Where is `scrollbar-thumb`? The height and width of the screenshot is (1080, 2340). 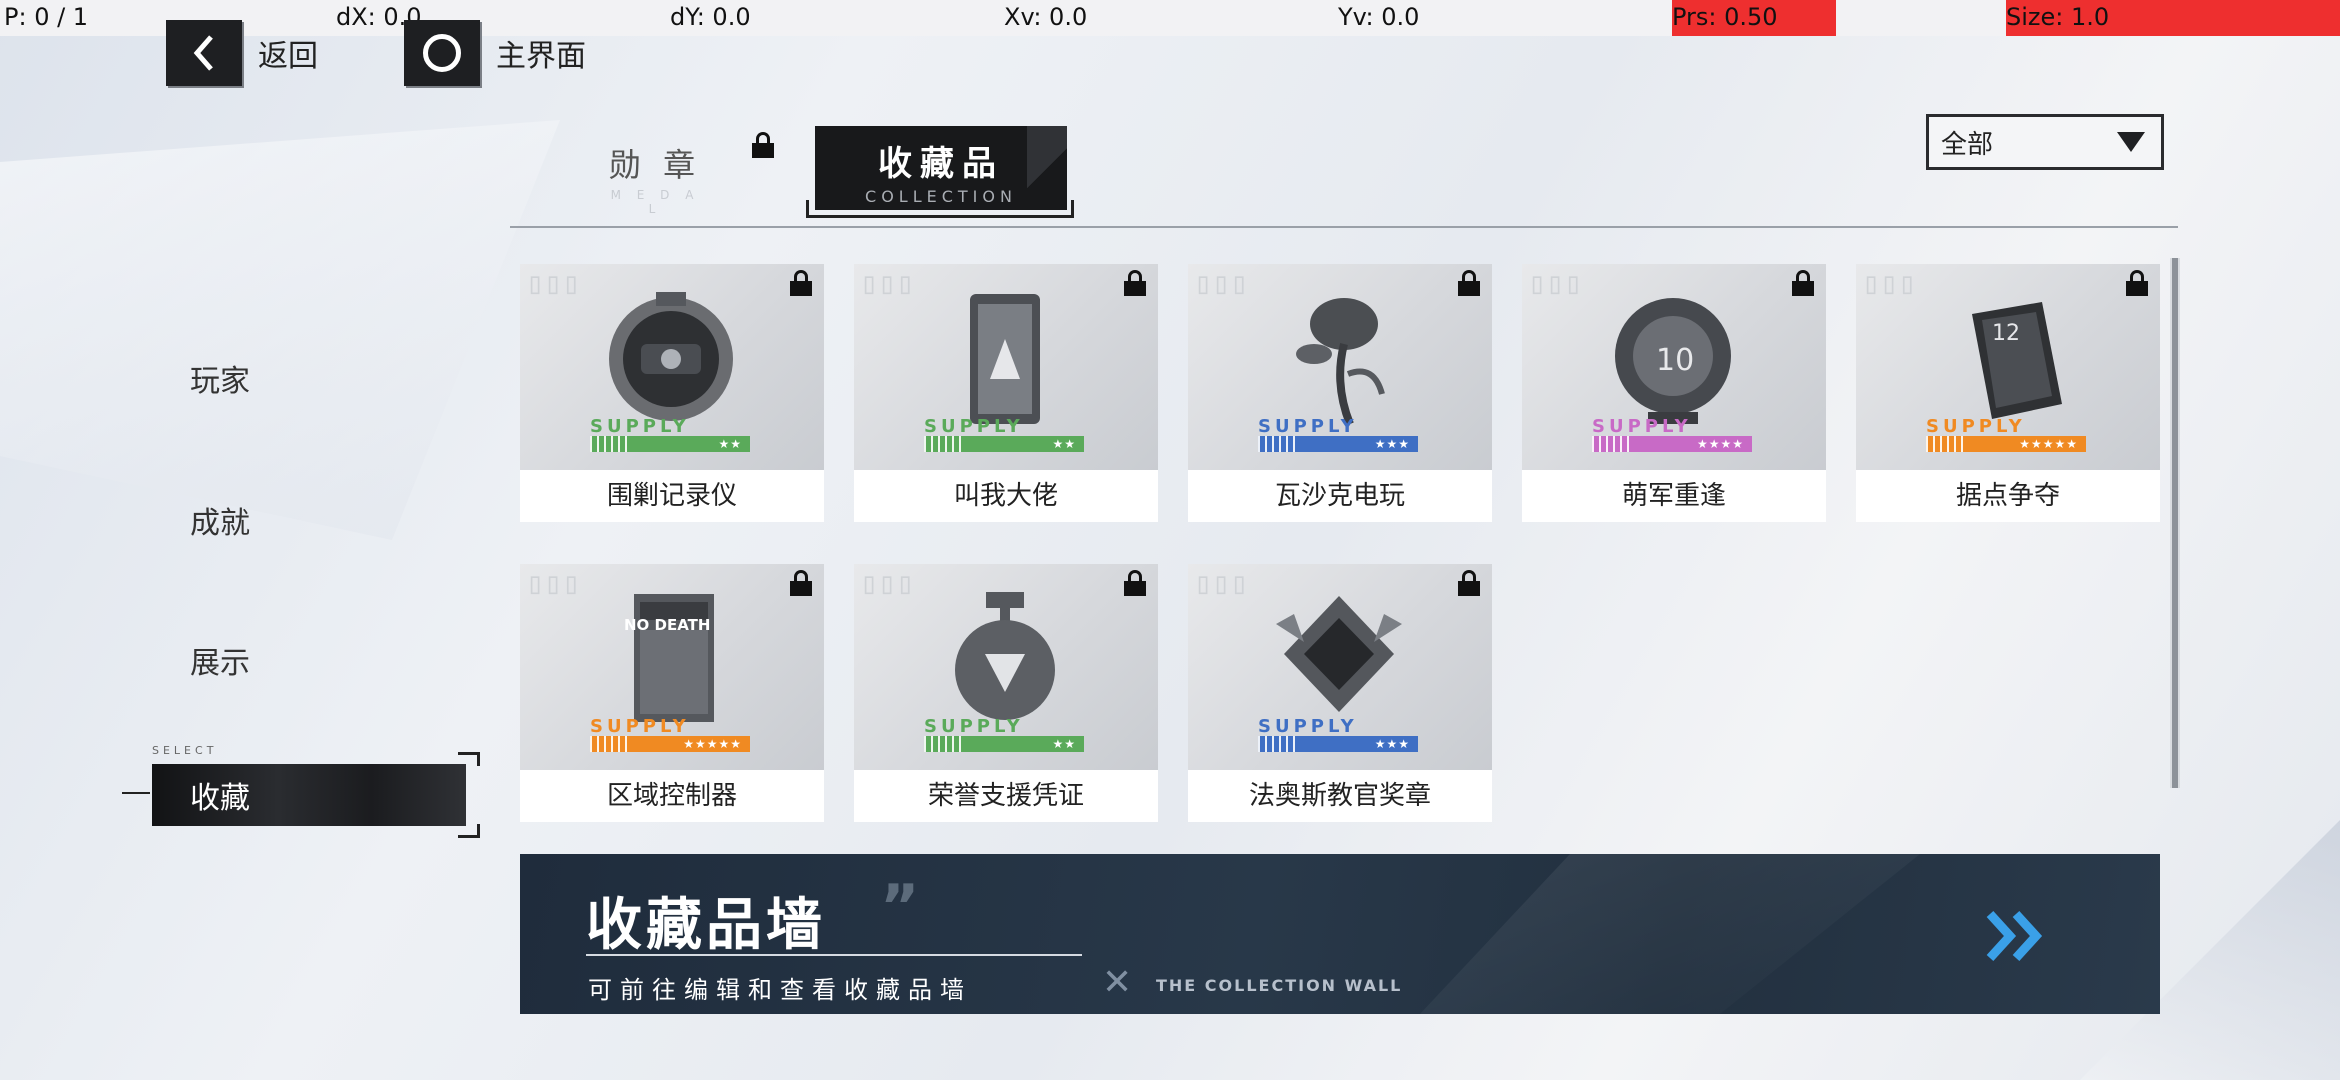
scrollbar-thumb is located at coordinates (2175, 523).